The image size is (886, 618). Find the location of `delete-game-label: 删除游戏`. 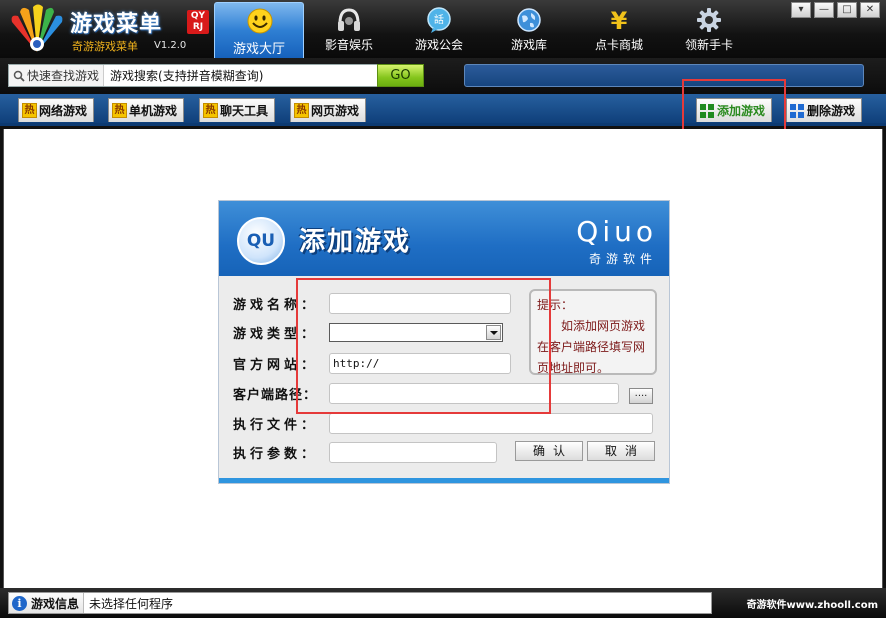

delete-game-label: 删除游戏 is located at coordinates (831, 111).